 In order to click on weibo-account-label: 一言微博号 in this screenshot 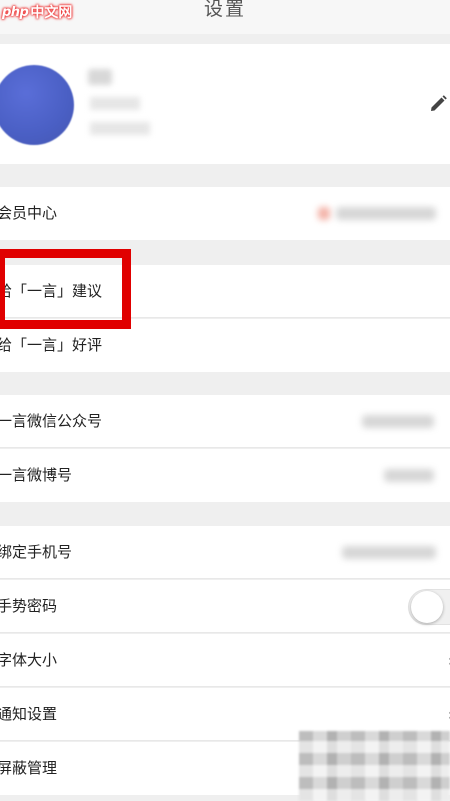, I will do `click(36, 475)`.